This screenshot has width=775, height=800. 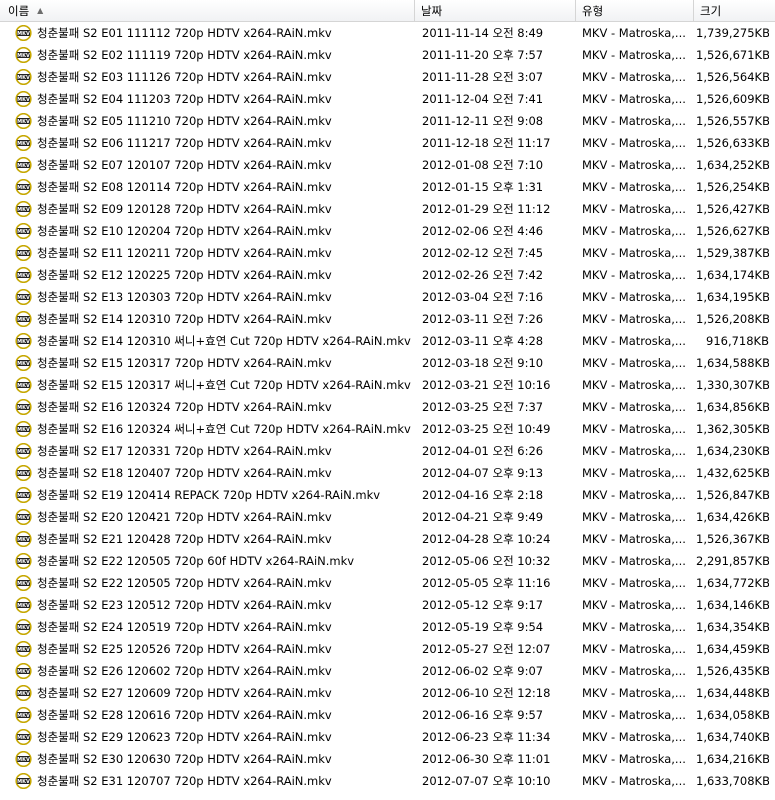 What do you see at coordinates (483, 517) in the screenshot?
I see `file-date: 2012-04-21 오후 9:49` at bounding box center [483, 517].